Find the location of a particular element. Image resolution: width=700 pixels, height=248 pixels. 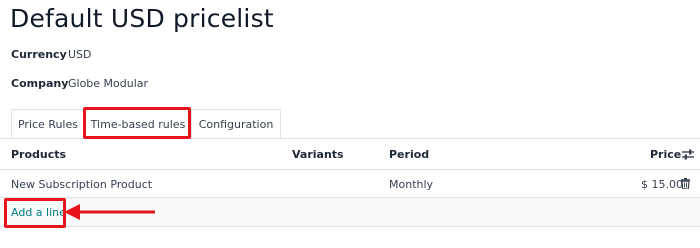

table-header: Products Variants Period Price is located at coordinates (350, 154).